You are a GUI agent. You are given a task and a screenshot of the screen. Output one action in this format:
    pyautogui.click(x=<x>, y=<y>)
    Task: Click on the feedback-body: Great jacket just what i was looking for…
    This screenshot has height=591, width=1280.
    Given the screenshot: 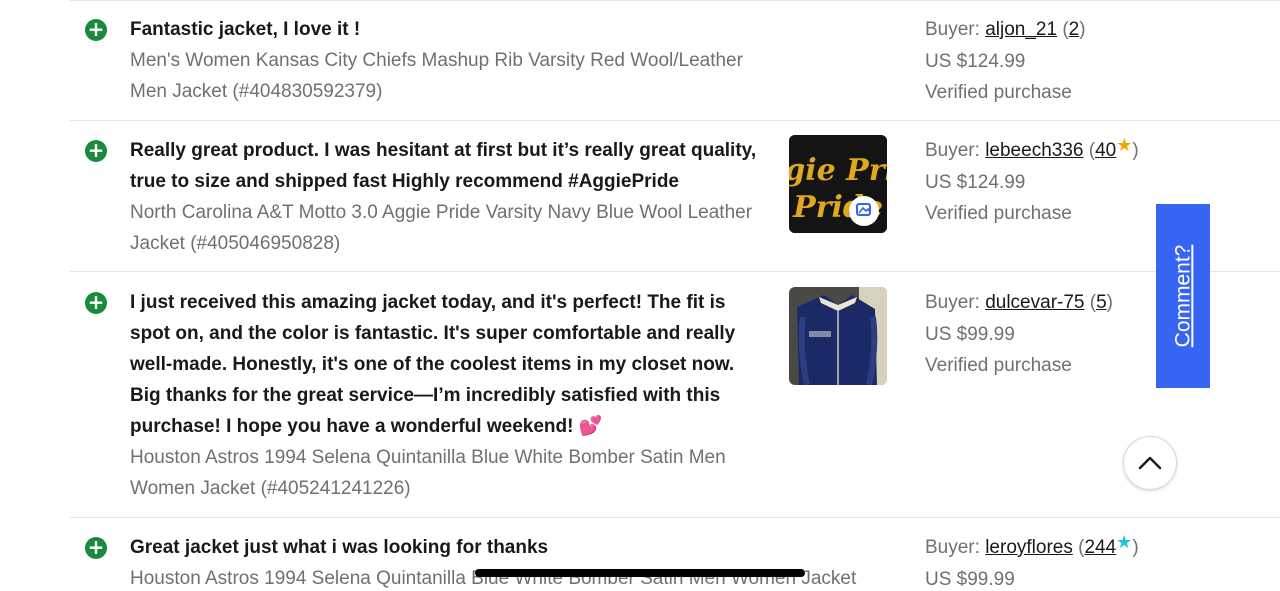 What is the action you would take?
    pyautogui.click(x=510, y=561)
    